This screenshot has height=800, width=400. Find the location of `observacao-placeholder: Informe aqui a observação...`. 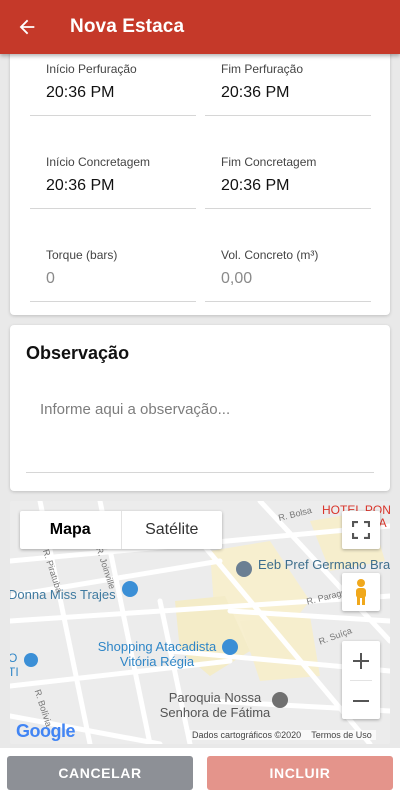

observacao-placeholder: Informe aqui a observação... is located at coordinates (135, 409).